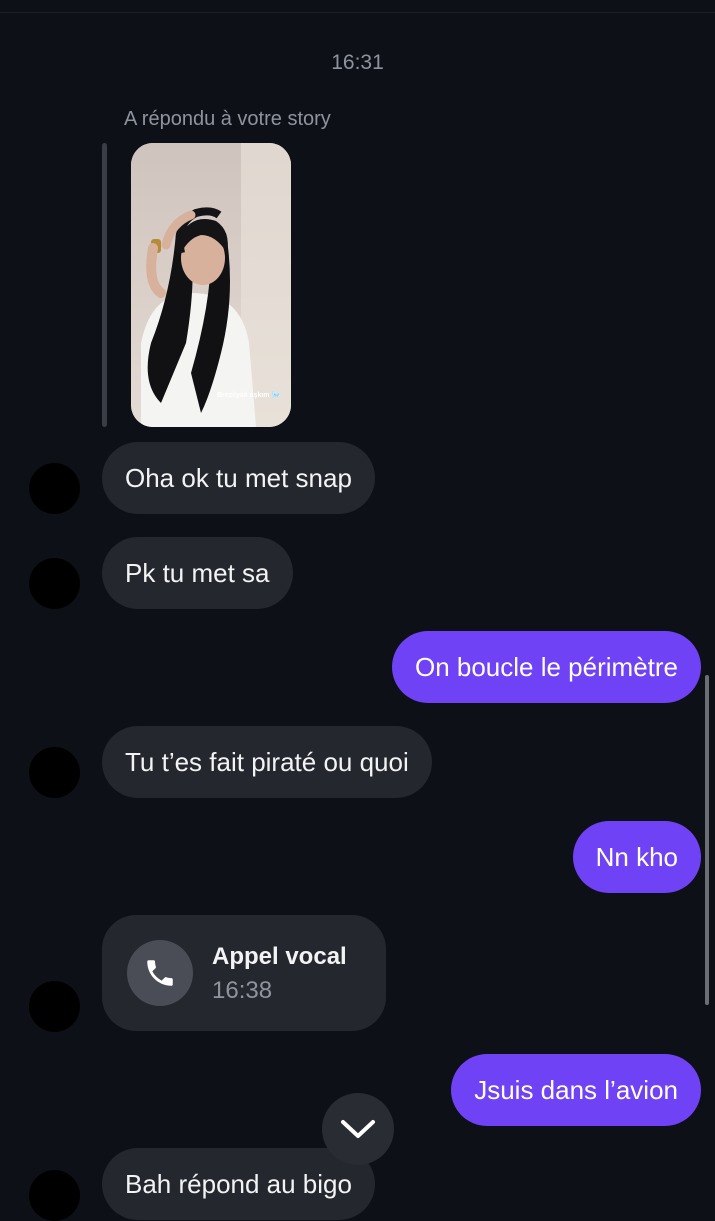 The image size is (715, 1221). What do you see at coordinates (197, 573) in the screenshot?
I see `incoming-message-bubble: Pk tu met sa` at bounding box center [197, 573].